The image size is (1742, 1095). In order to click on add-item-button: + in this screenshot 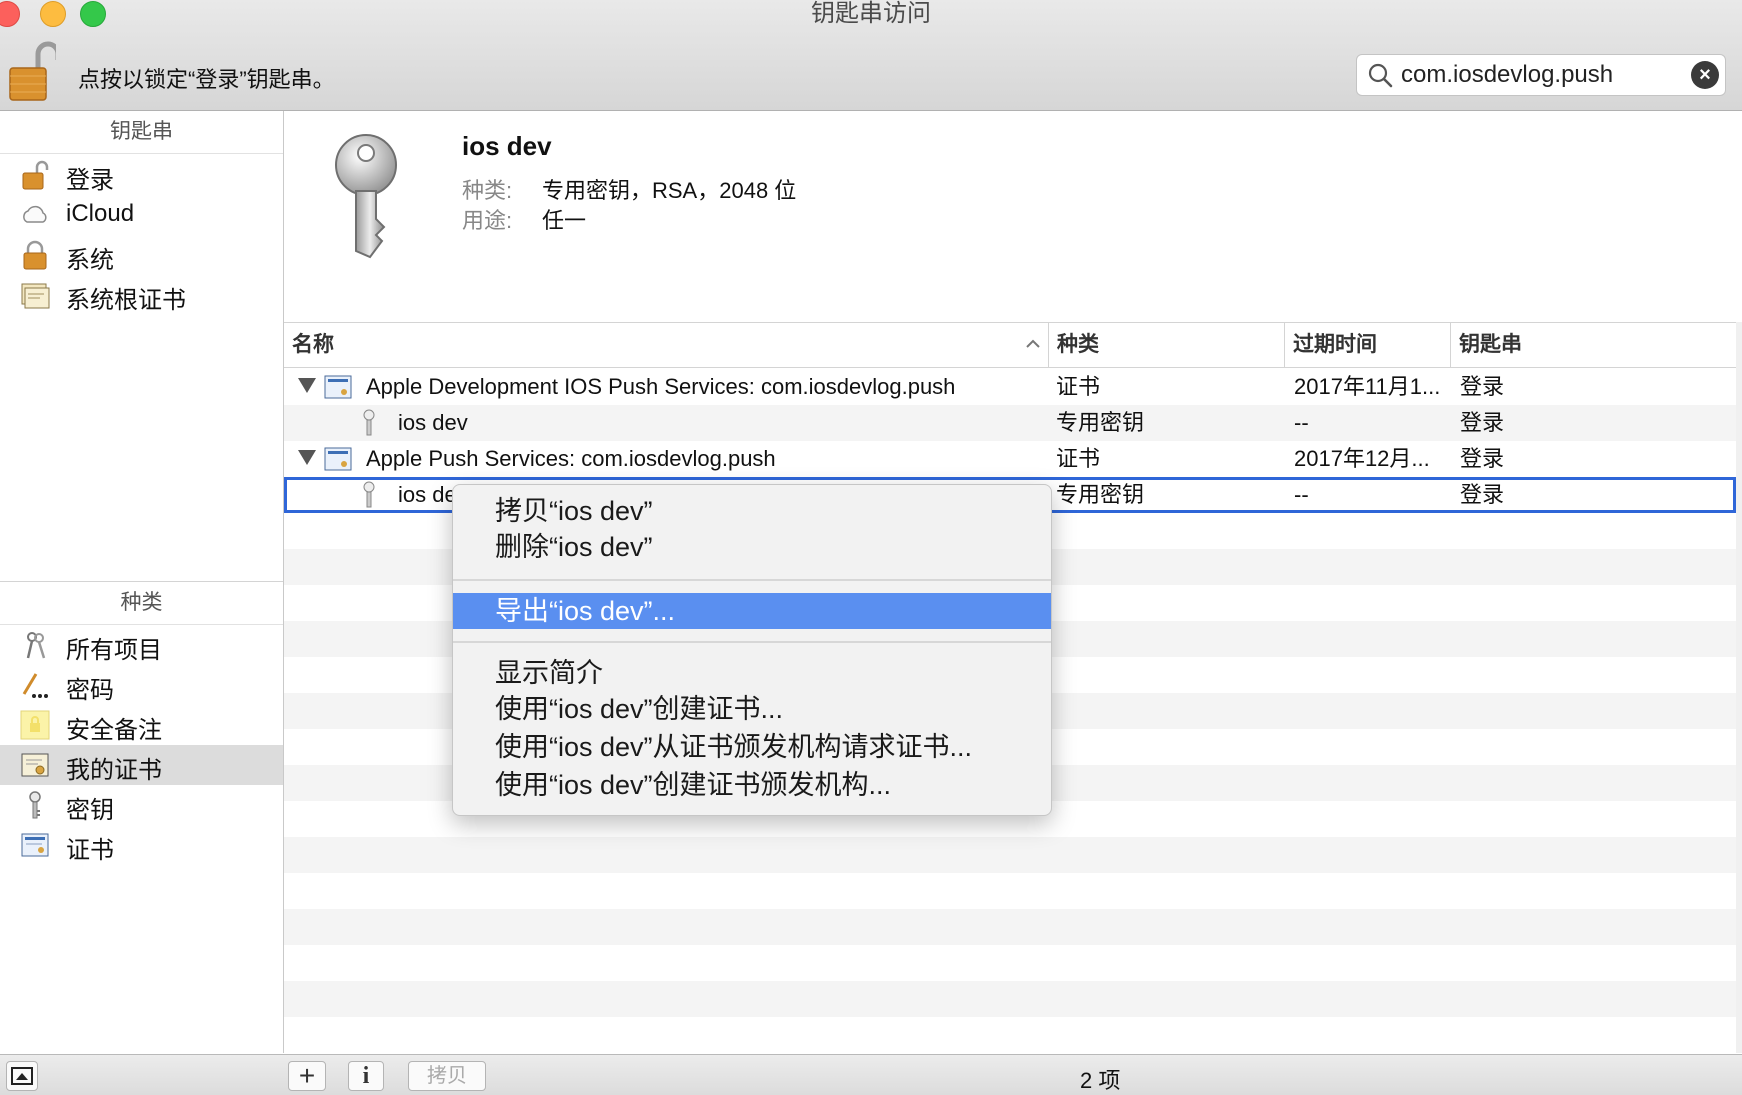, I will do `click(307, 1076)`.